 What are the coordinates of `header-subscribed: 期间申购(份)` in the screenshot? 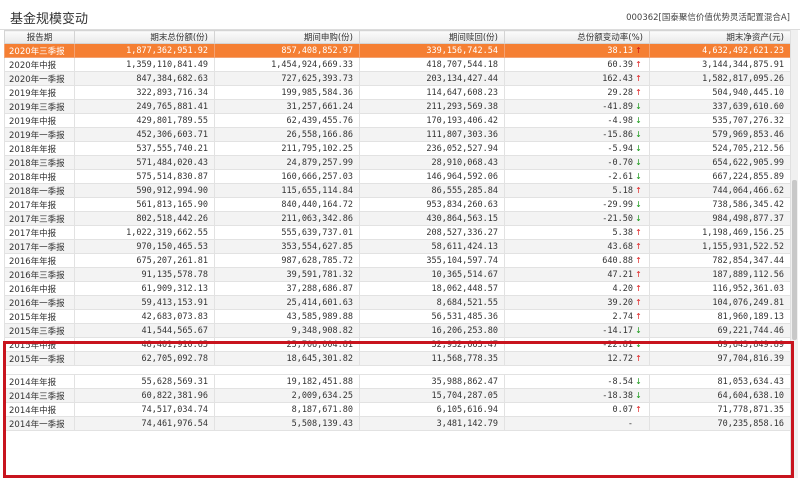 It's located at (287, 37).